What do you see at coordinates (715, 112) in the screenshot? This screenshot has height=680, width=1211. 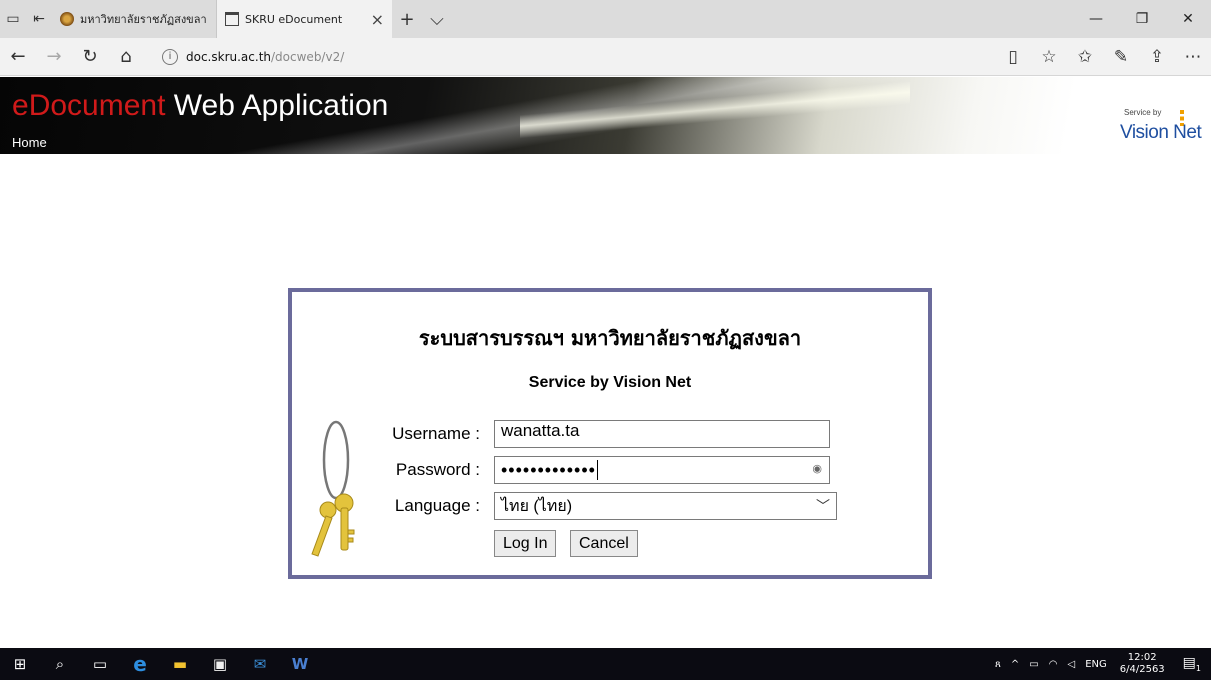 I see `banner-light-streak` at bounding box center [715, 112].